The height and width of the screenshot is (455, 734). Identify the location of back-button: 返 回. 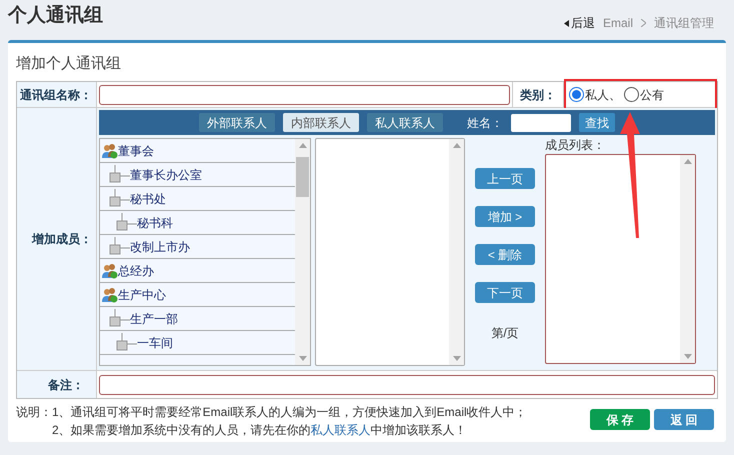
(684, 419).